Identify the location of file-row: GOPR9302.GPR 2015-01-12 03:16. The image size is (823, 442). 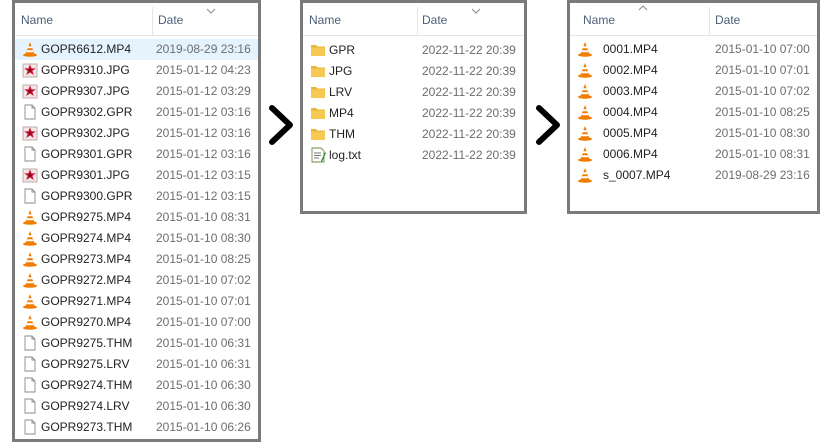
(136, 112).